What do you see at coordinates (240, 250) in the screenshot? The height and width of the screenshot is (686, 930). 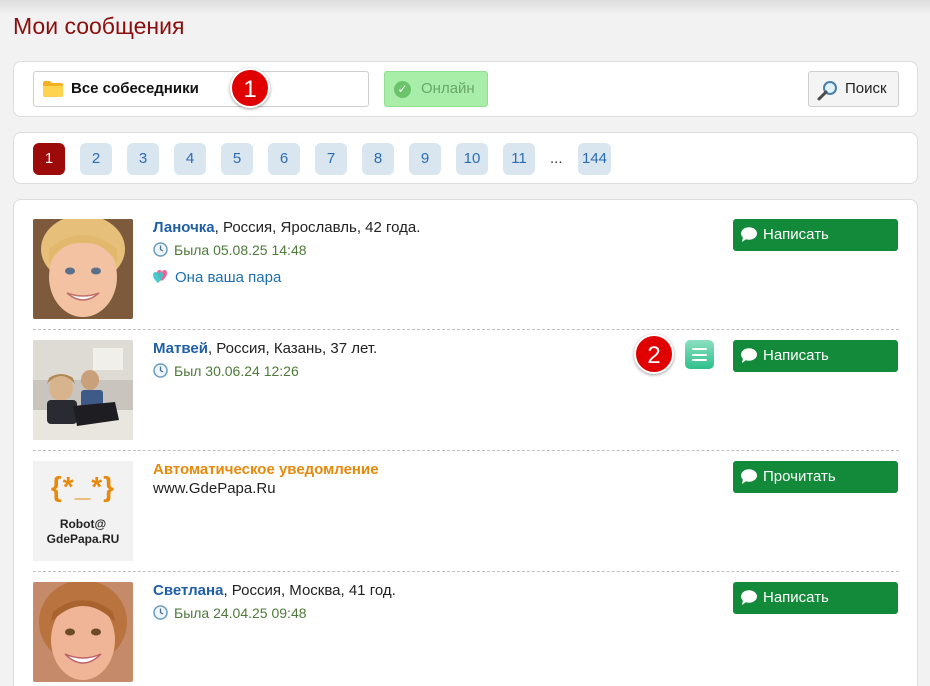 I see `last-seen-text: Была 05.08.25 14:48` at bounding box center [240, 250].